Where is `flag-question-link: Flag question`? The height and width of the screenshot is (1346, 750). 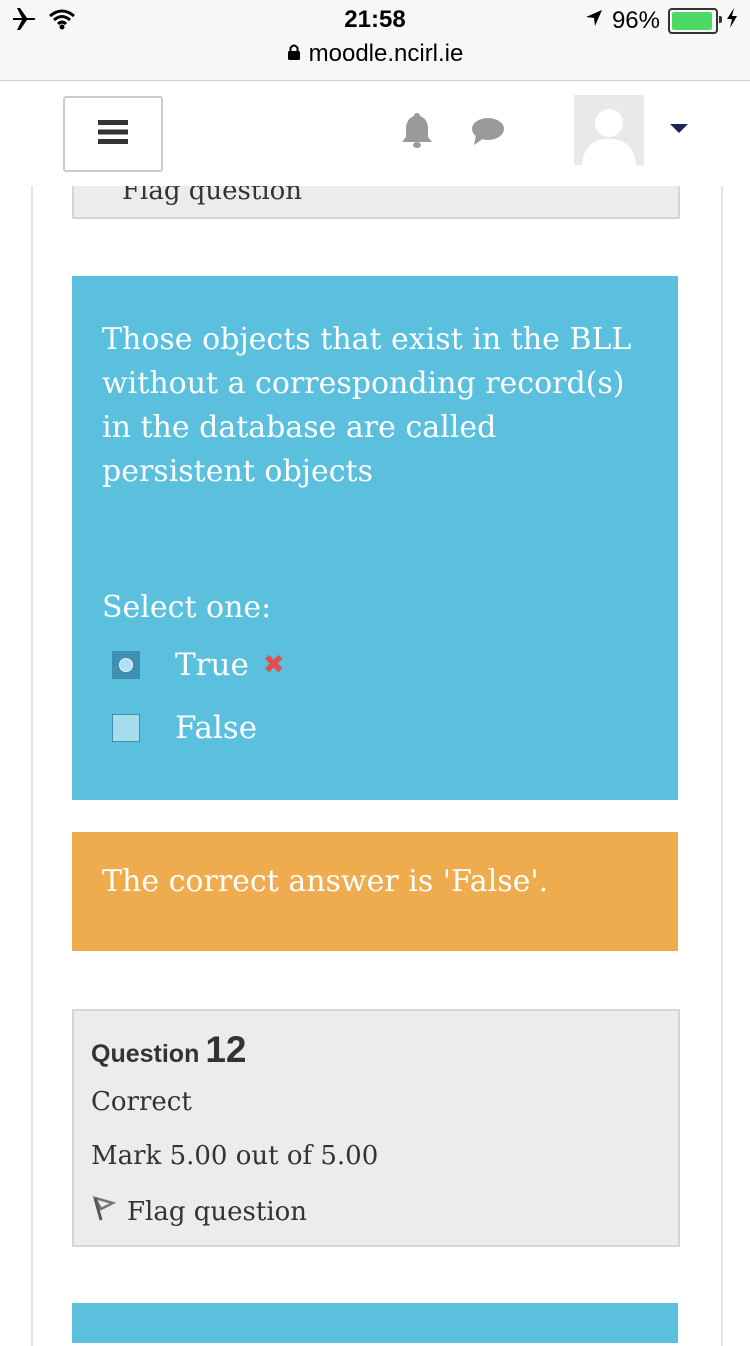 flag-question-link: Flag question is located at coordinates (199, 1211).